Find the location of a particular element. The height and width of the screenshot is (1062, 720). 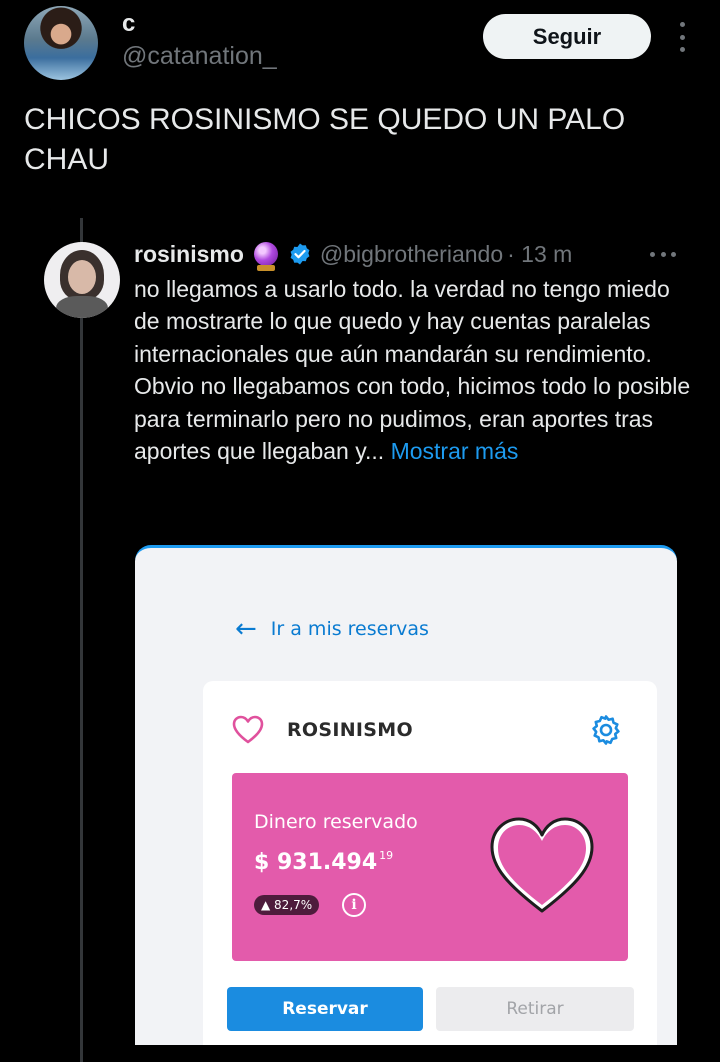

reserve-button: Reservar is located at coordinates (325, 1009).